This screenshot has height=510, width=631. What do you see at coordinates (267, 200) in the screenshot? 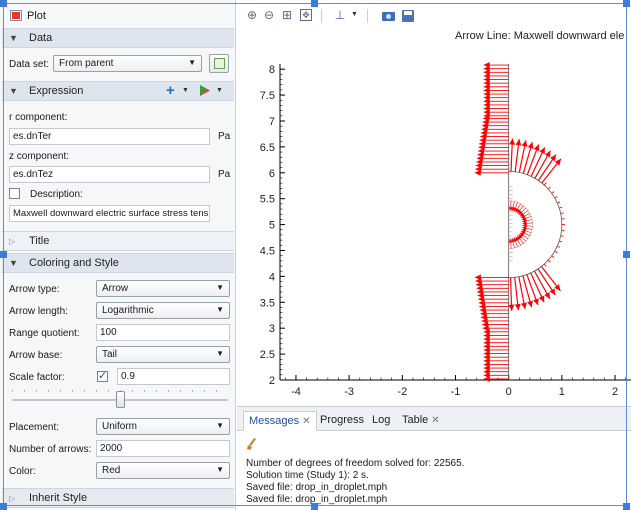
I see `y-tick-label: 5.5` at bounding box center [267, 200].